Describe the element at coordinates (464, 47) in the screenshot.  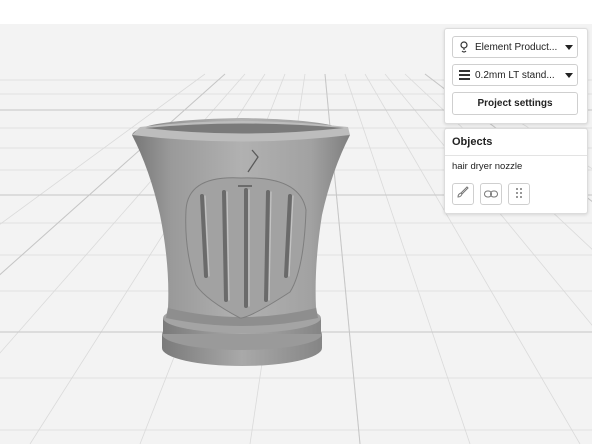
I see `printer-pin-icon` at that location.